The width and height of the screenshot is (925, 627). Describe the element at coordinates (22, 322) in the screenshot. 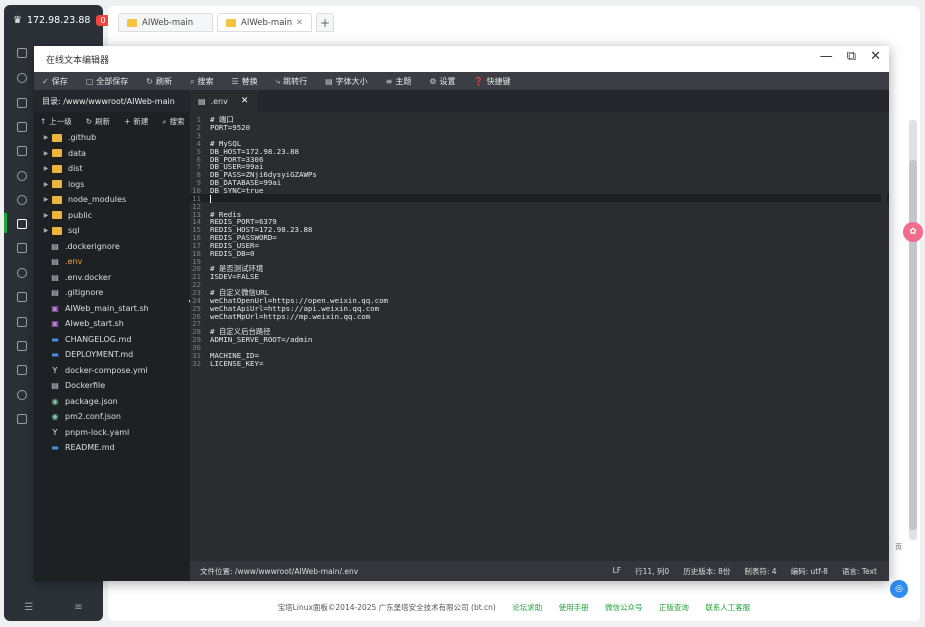

I see `cron-icon` at that location.